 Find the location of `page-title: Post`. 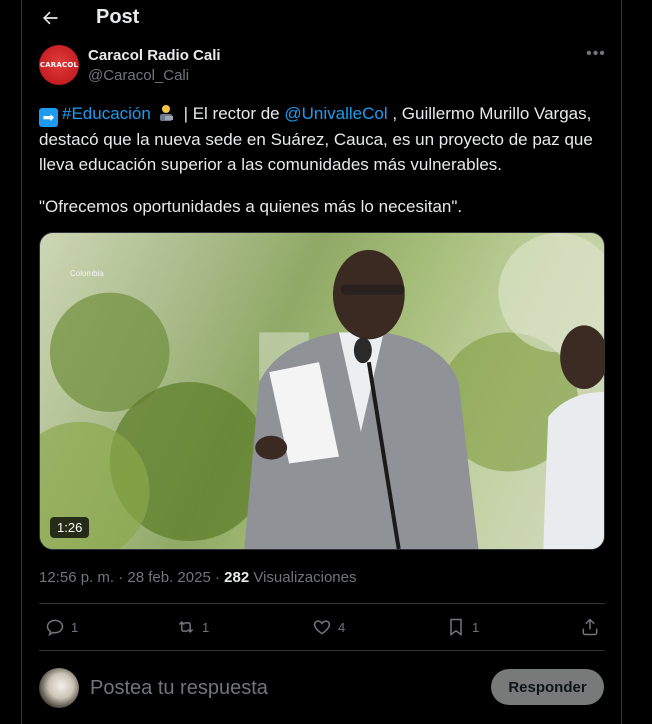

page-title: Post is located at coordinates (118, 17).